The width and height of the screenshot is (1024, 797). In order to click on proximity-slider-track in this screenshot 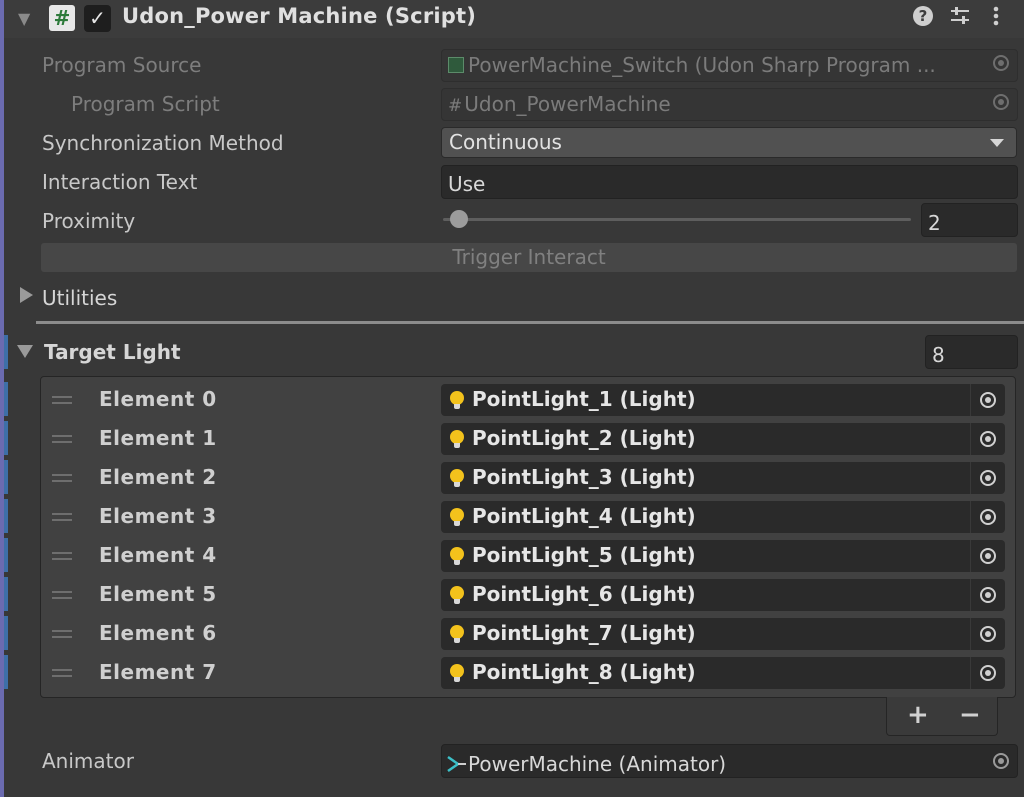, I will do `click(677, 219)`.